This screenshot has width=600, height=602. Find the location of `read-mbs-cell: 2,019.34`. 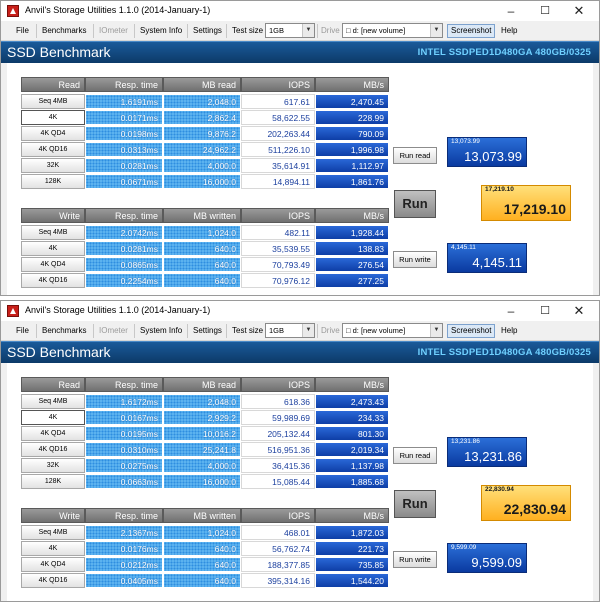

read-mbs-cell: 2,019.34 is located at coordinates (352, 449).